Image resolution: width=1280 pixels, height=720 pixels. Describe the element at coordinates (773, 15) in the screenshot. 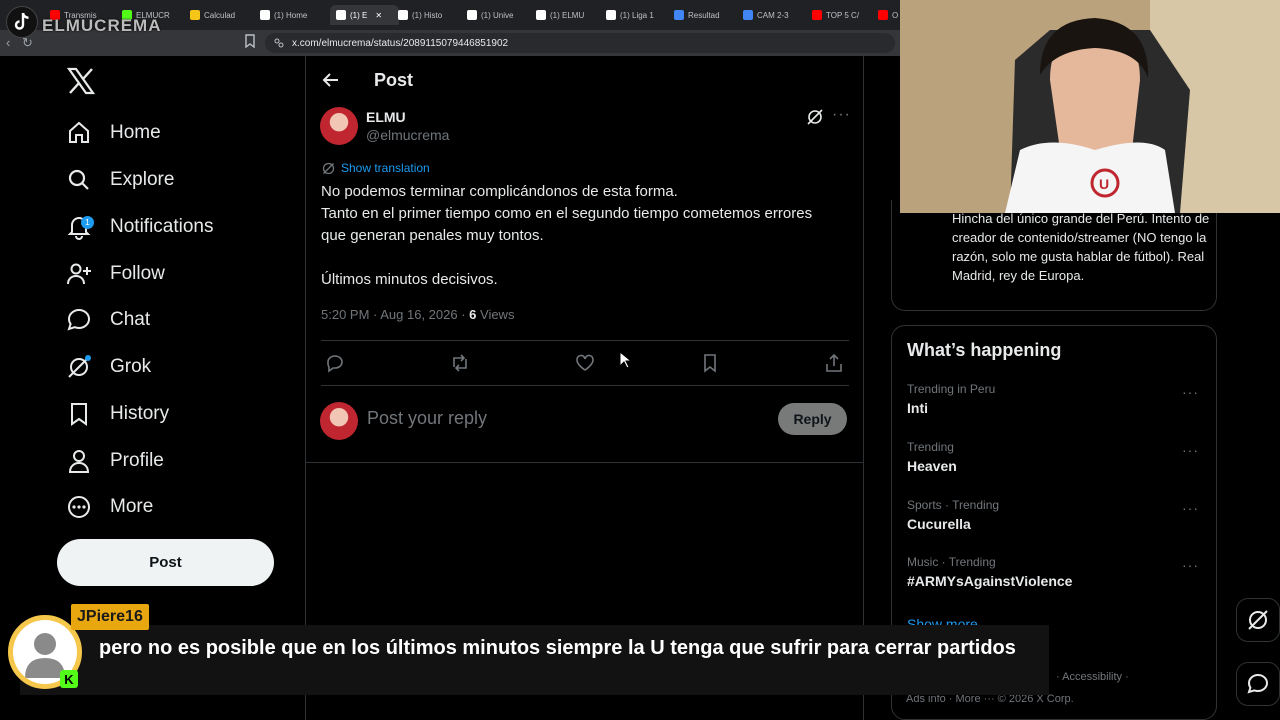

I see `browser-tab: CAM 2-3` at that location.